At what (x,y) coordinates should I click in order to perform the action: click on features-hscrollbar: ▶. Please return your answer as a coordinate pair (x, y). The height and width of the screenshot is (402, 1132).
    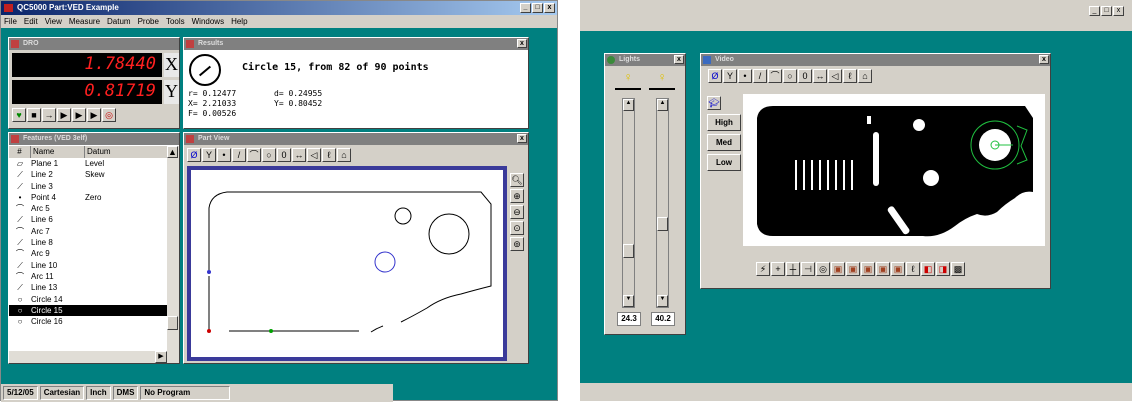
    Looking at the image, I should click on (94, 357).